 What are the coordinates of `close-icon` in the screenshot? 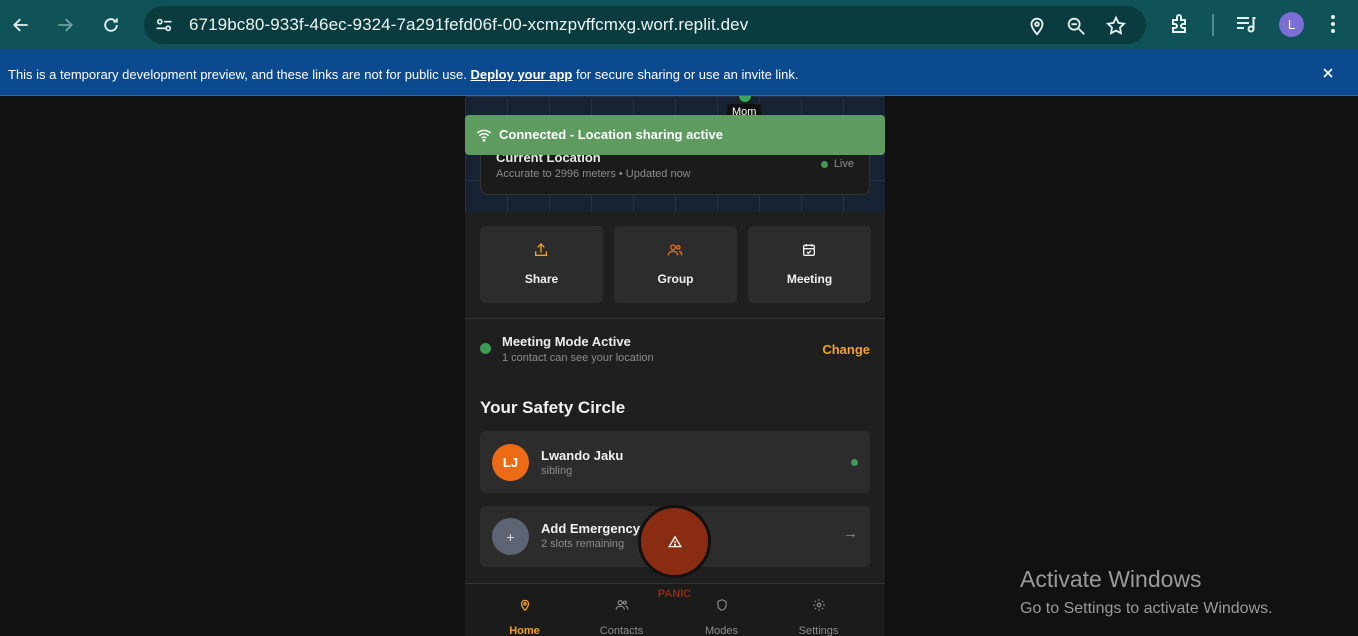 It's located at (1328, 73).